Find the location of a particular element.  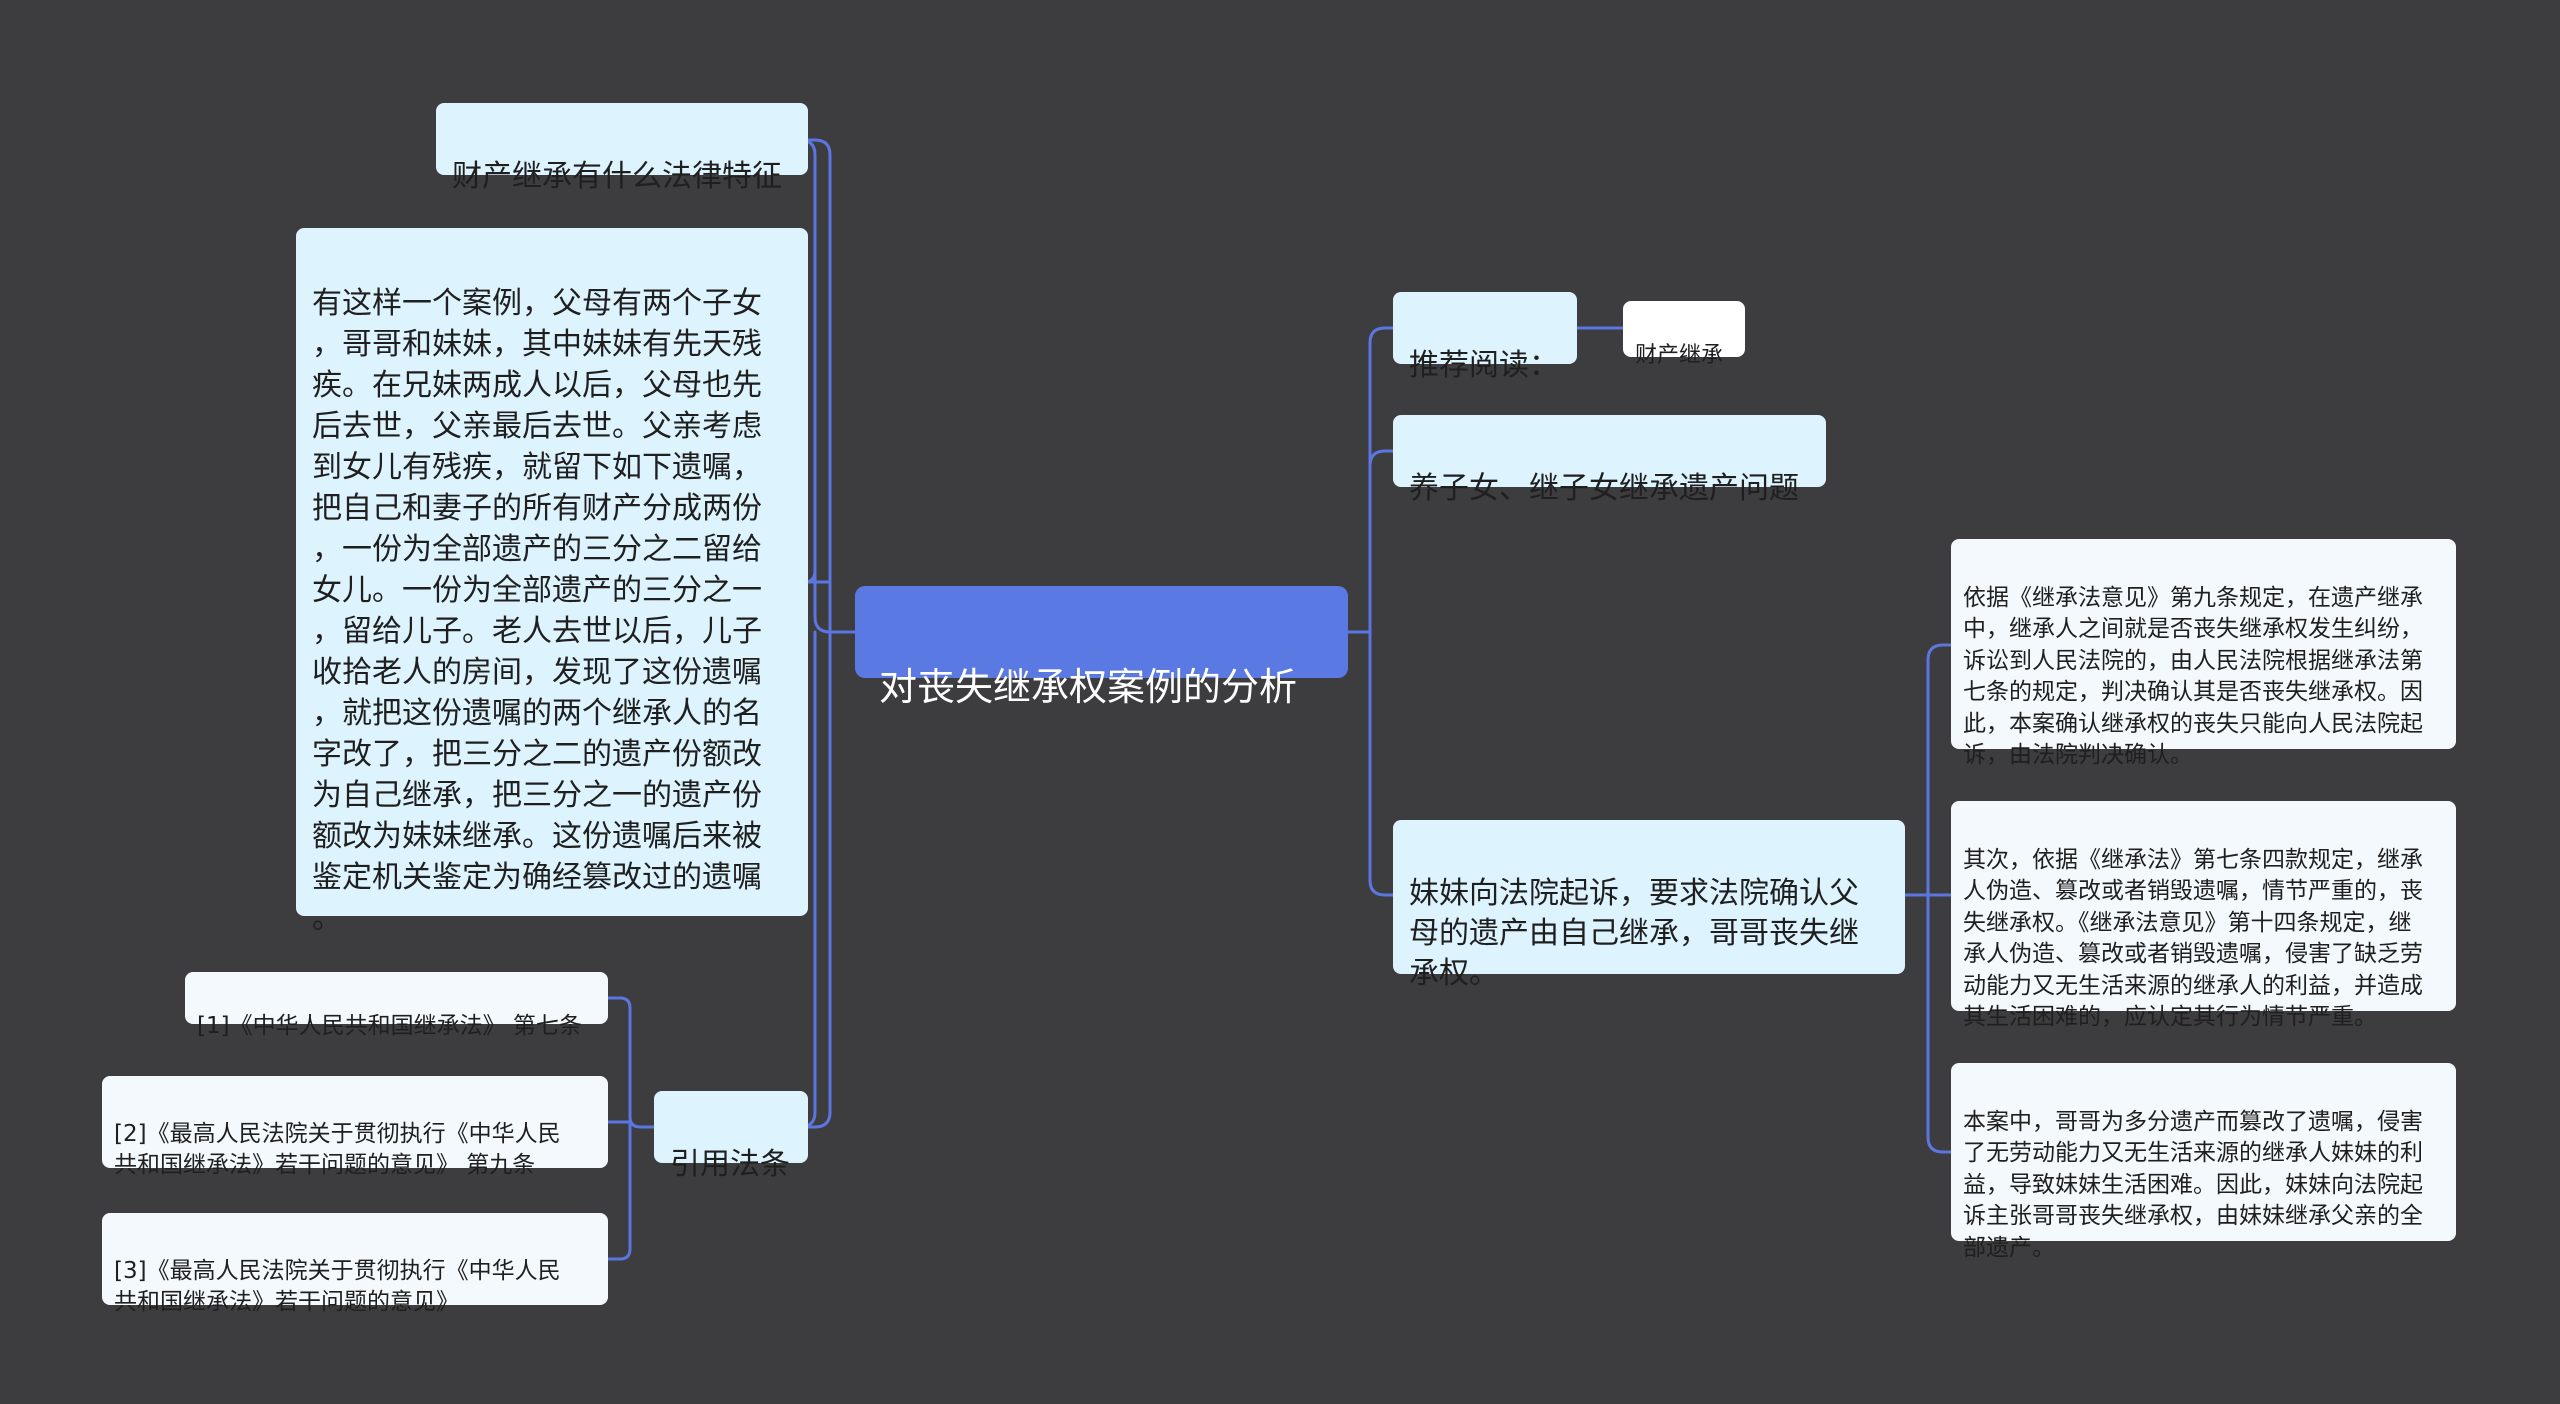

topic-label: 财产继承有什么法律特征 is located at coordinates (617, 176).